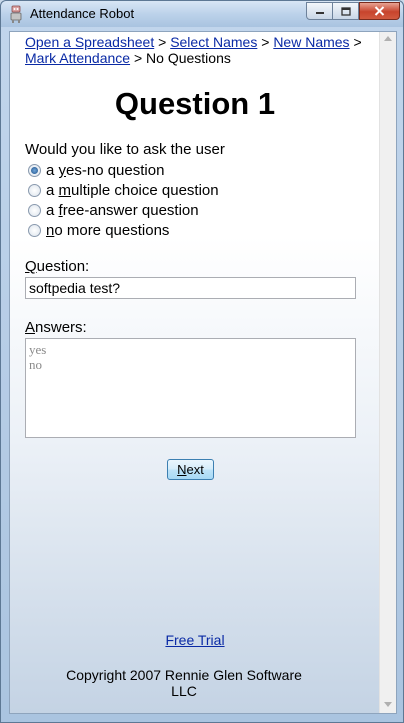 This screenshot has width=404, height=723. What do you see at coordinates (190, 388) in the screenshot?
I see `answers-textarea: yes no` at bounding box center [190, 388].